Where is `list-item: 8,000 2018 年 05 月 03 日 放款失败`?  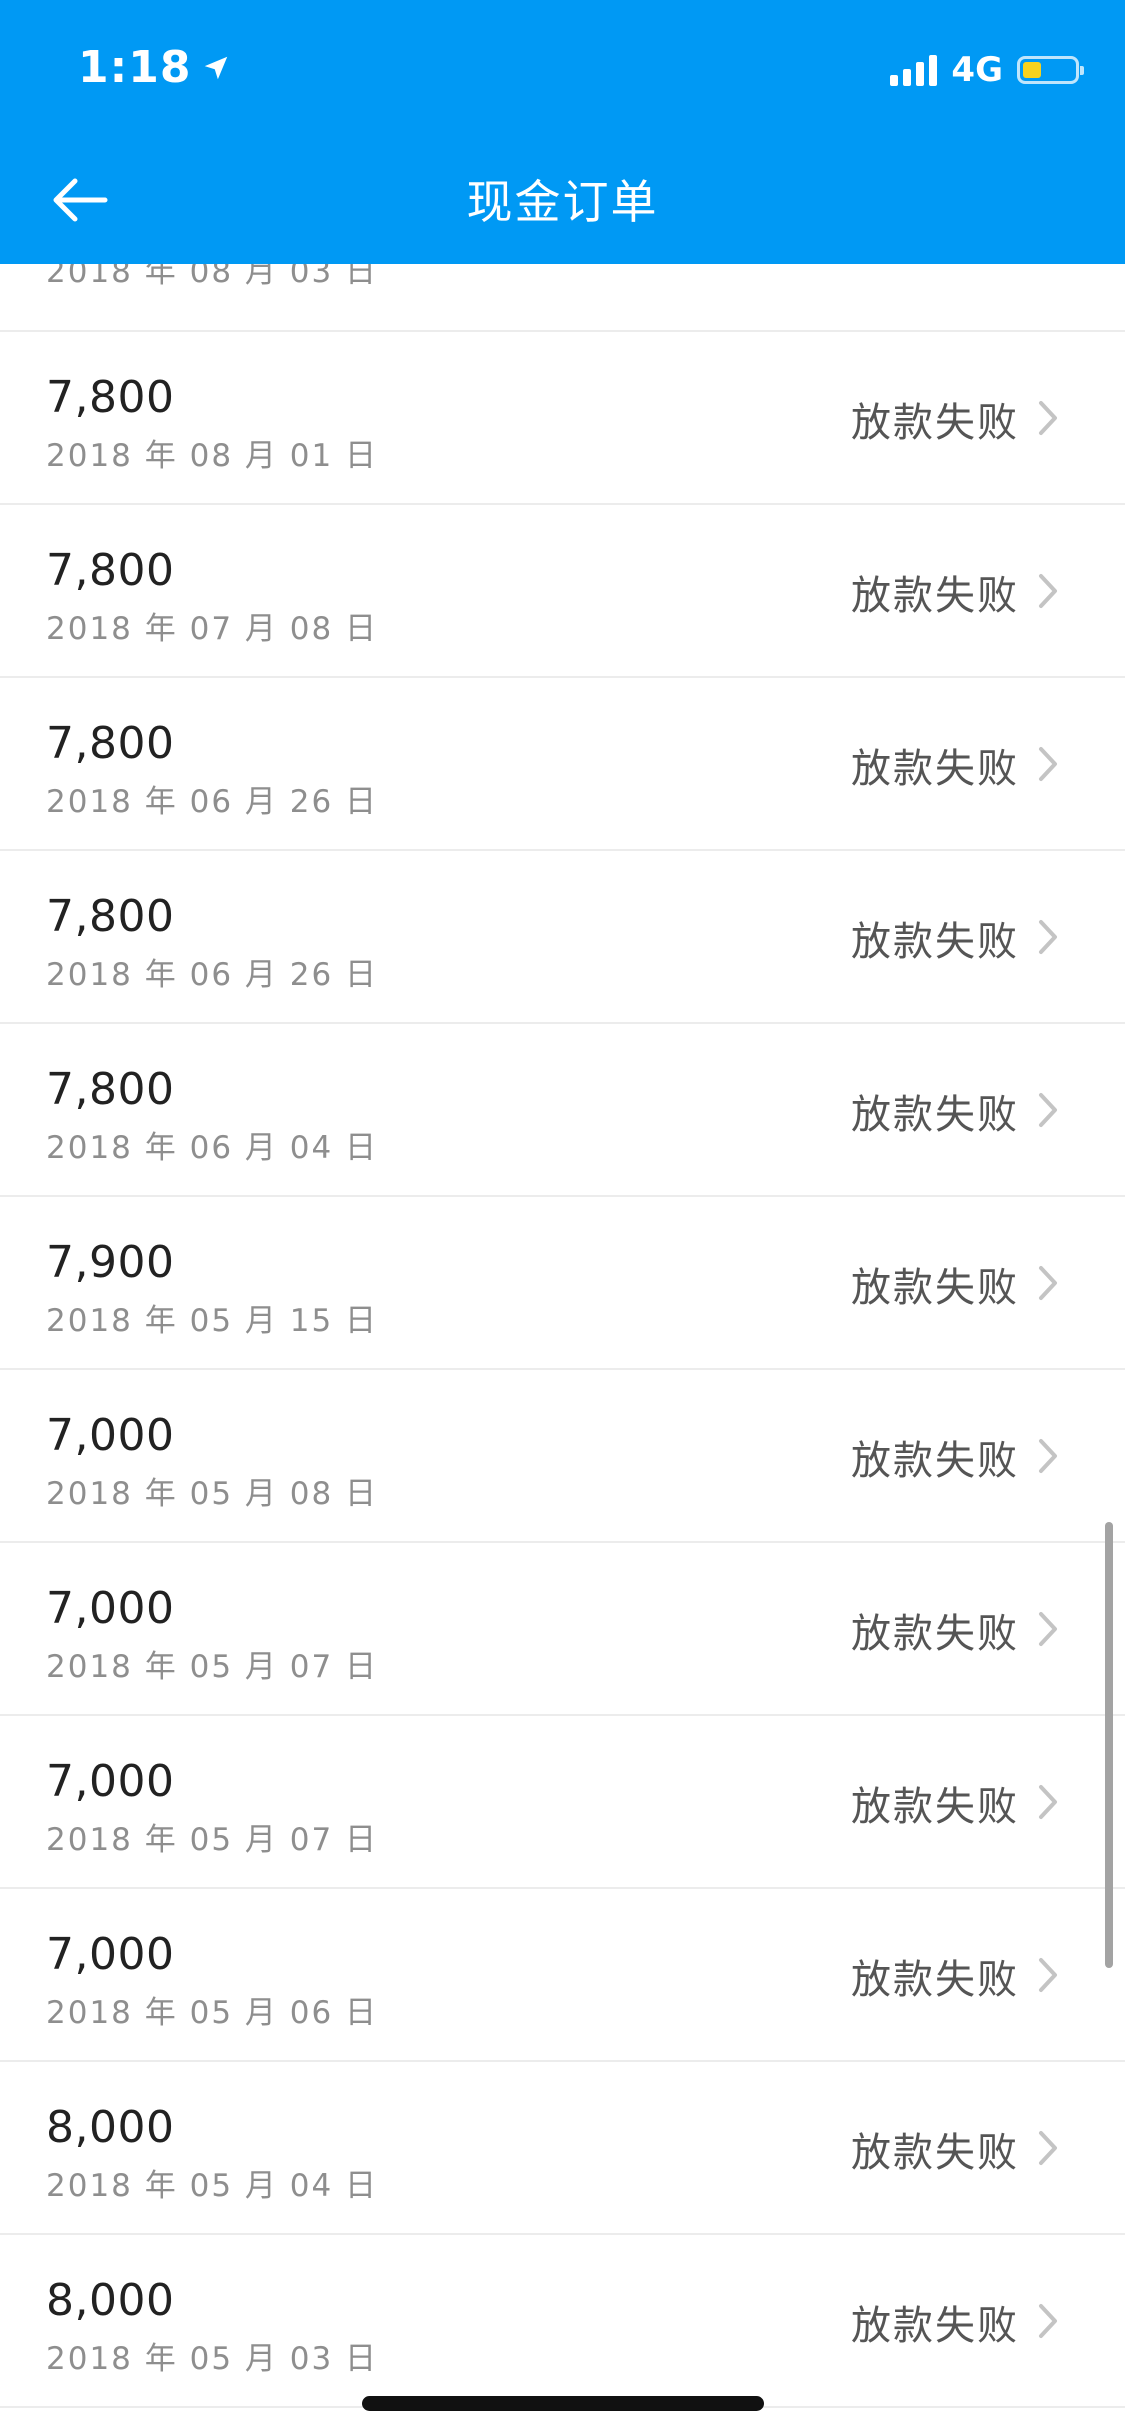 list-item: 8,000 2018 年 05 月 03 日 放款失败 is located at coordinates (562, 2321).